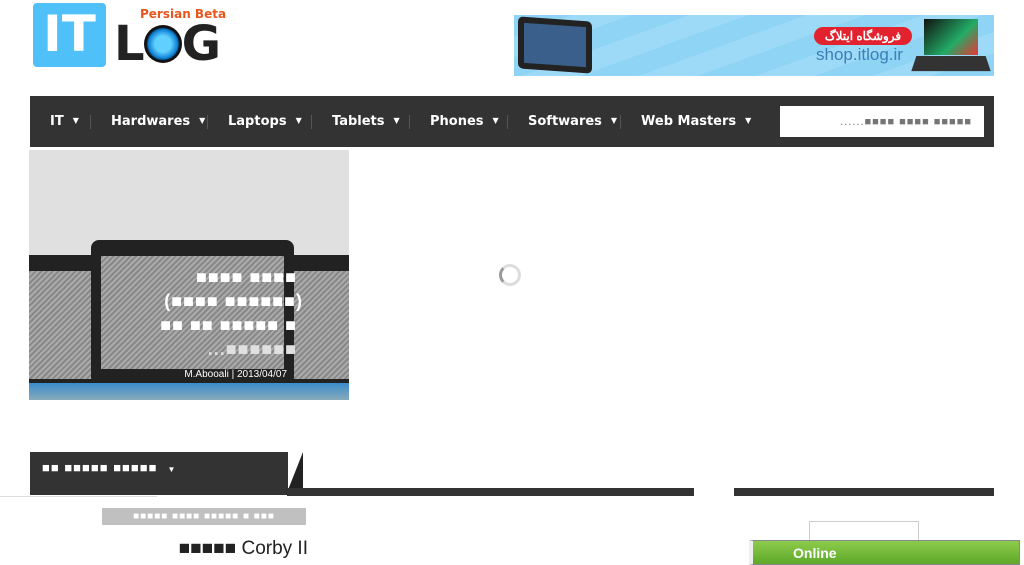 The image size is (1024, 565). Describe the element at coordinates (69, 35) in the screenshot. I see `logo-it-block: IT` at that location.